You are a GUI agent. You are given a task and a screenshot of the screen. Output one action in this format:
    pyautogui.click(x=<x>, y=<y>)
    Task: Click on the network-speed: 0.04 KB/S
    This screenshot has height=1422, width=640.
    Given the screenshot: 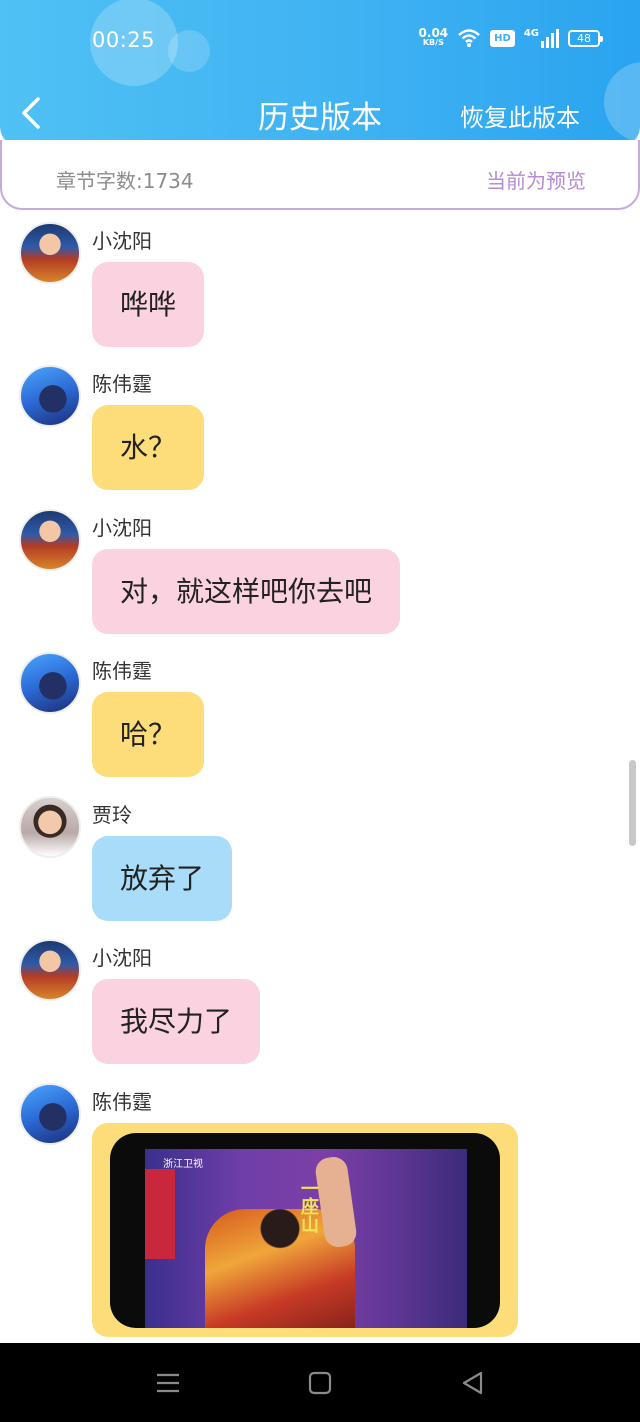 What is the action you would take?
    pyautogui.click(x=433, y=36)
    